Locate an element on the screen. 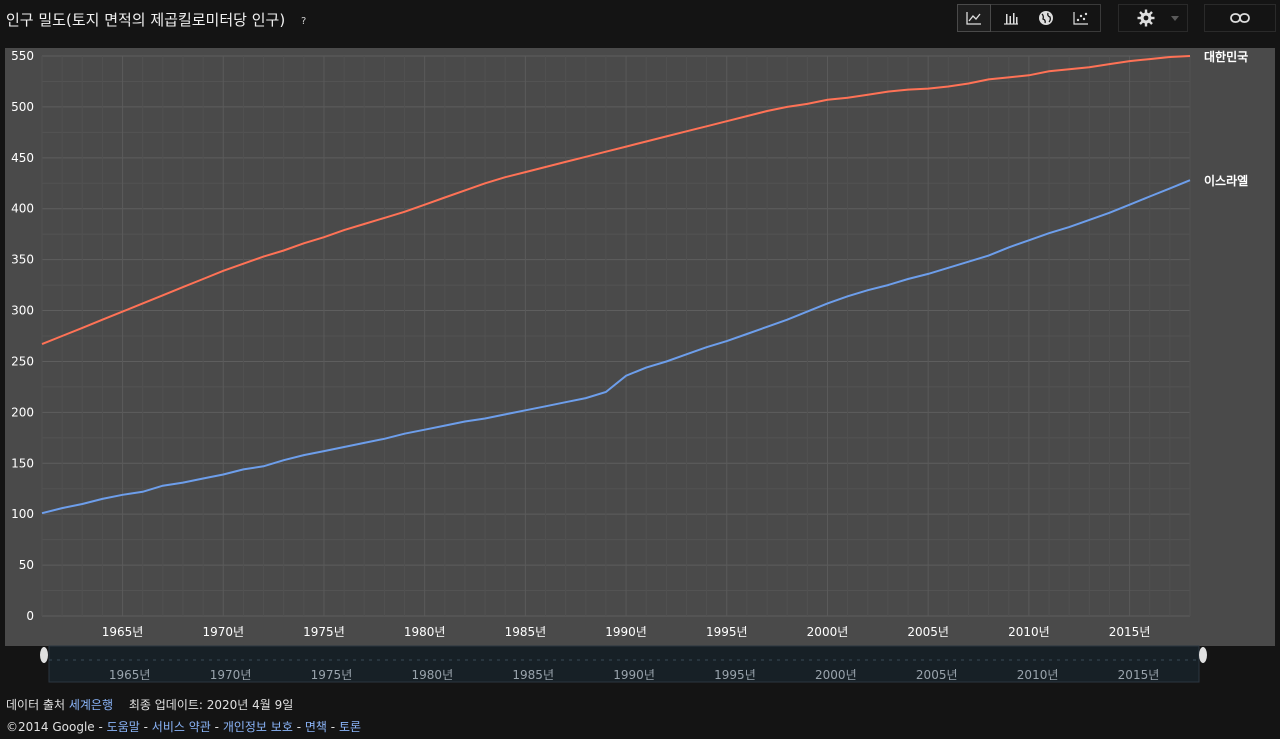  line-chart-icon is located at coordinates (974, 18).